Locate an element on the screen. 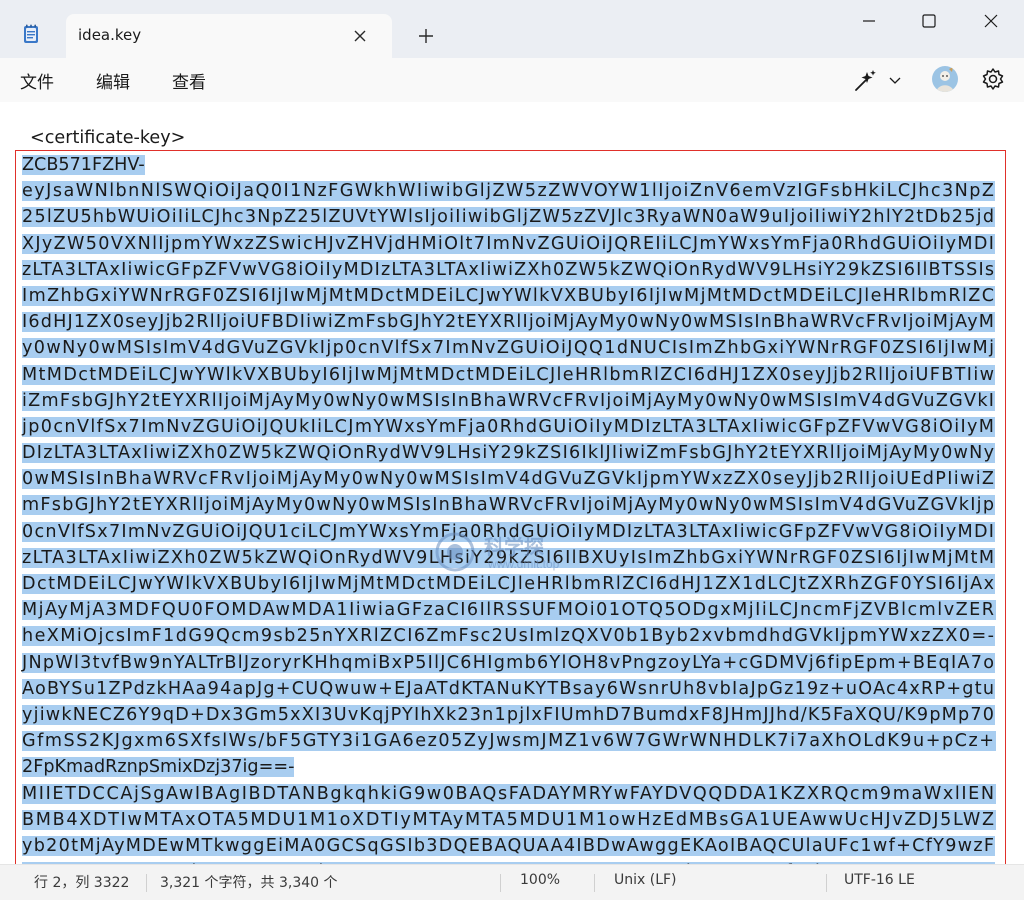  minimize-icon is located at coordinates (869, 21).